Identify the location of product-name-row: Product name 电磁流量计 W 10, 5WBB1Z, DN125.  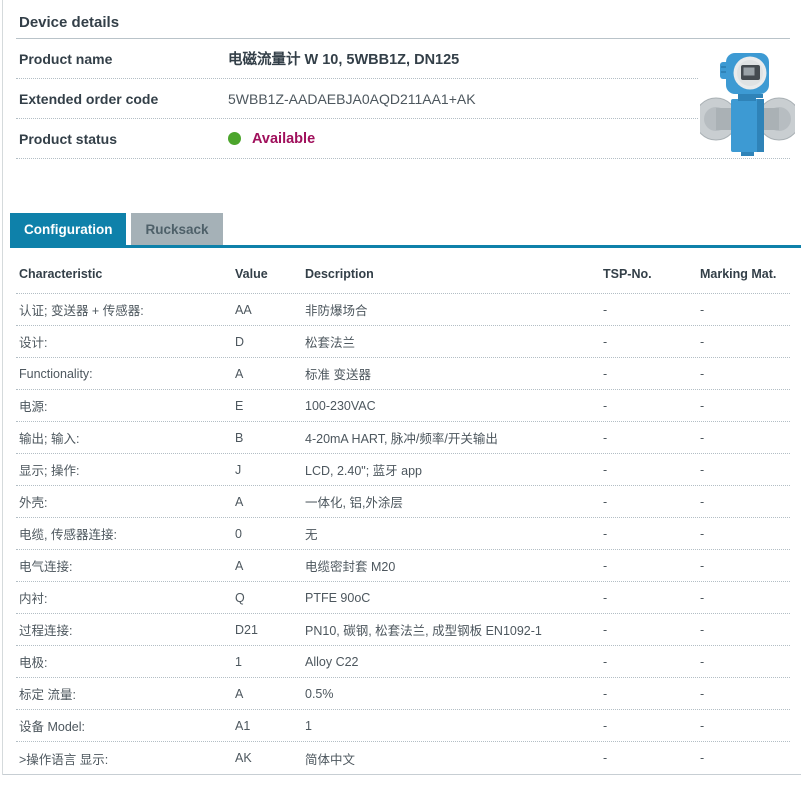
(357, 59).